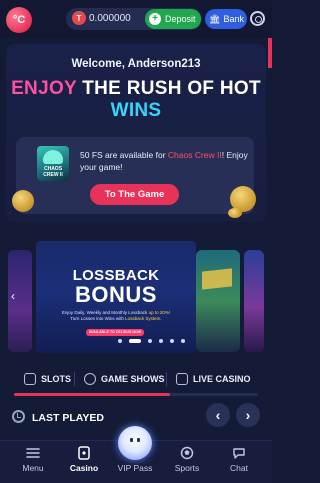  I want to click on deposit-label: Deposit, so click(180, 19).